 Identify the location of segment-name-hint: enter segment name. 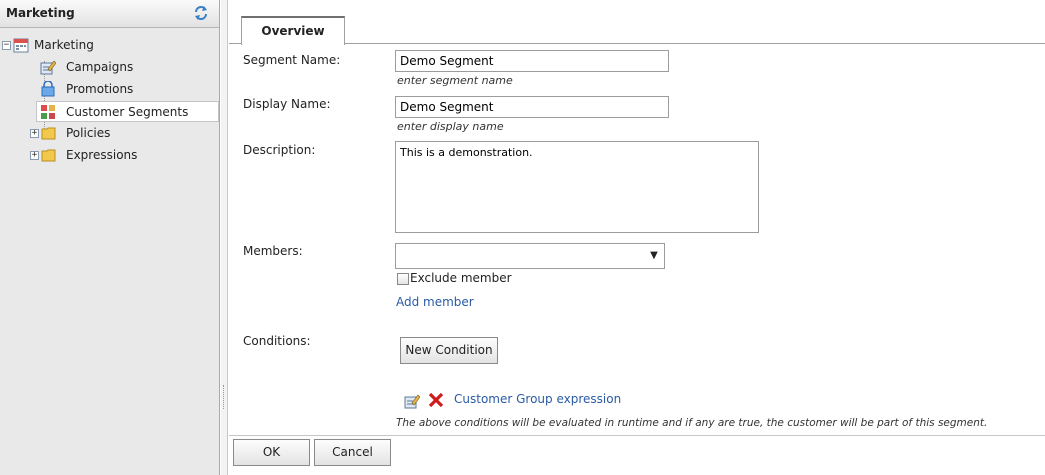
(455, 80).